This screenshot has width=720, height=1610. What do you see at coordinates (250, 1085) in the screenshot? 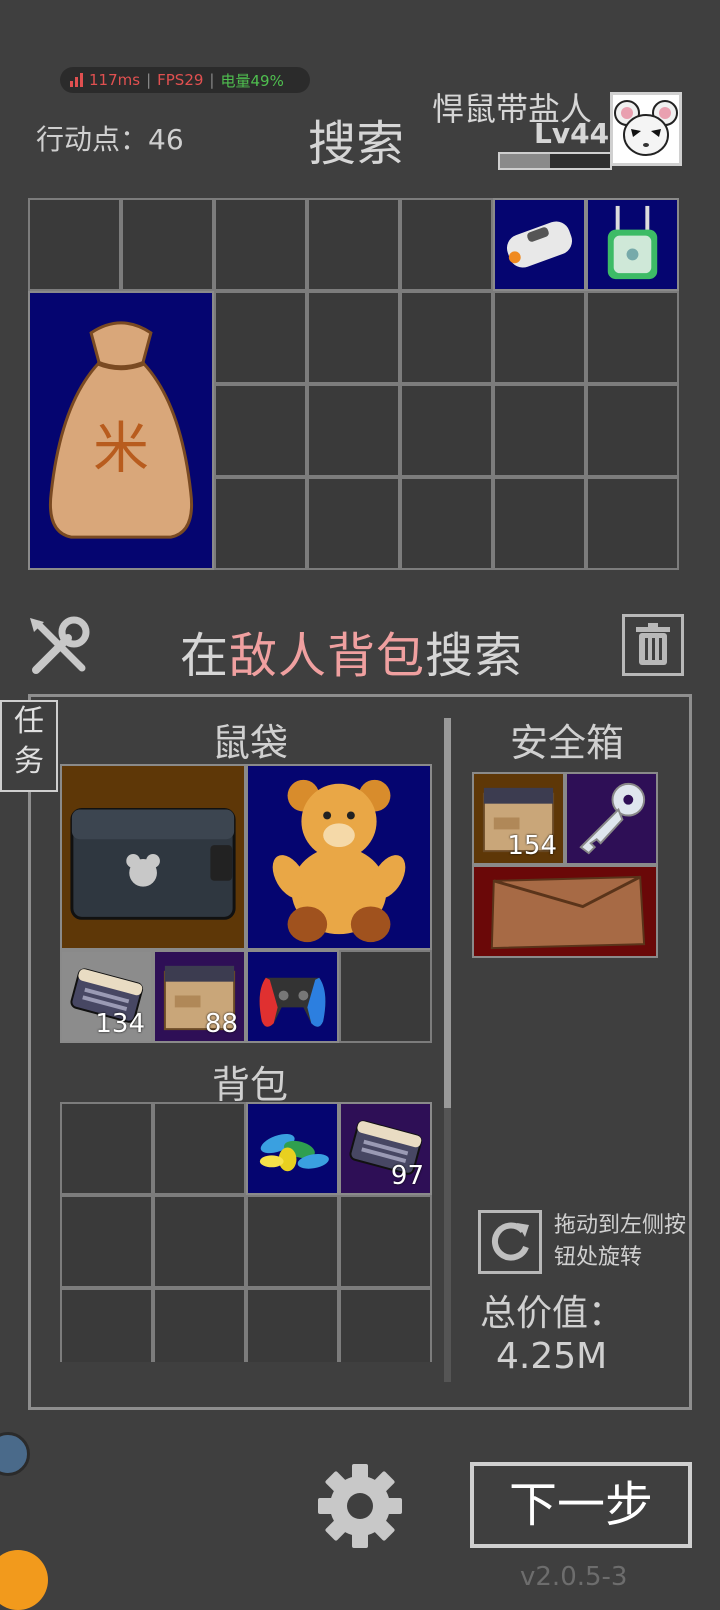
I see `backpack-label: 背包` at bounding box center [250, 1085].